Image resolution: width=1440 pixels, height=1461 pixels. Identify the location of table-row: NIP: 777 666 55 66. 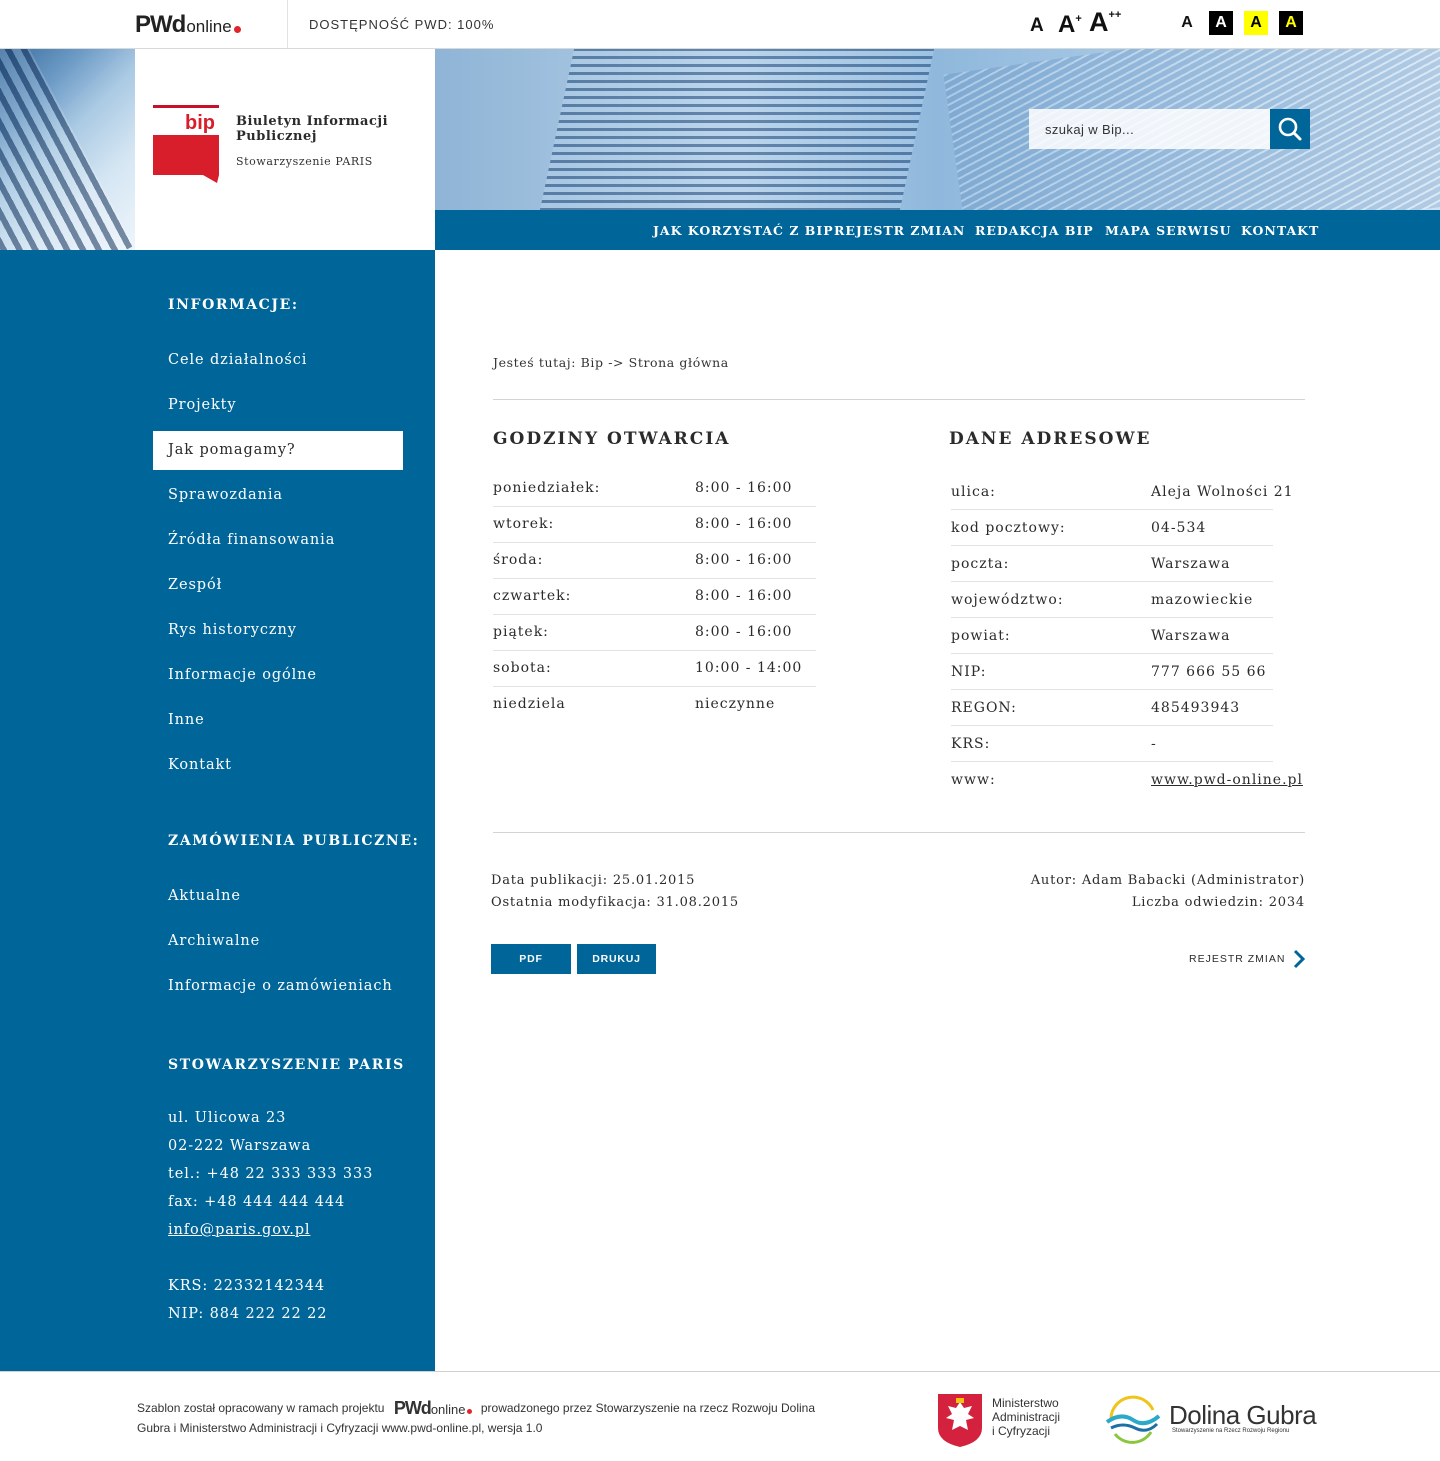
(1112, 672).